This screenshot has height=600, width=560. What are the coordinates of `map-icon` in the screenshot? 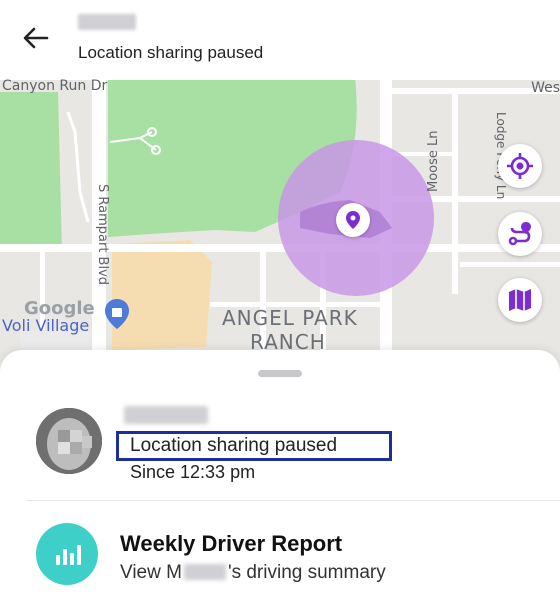 It's located at (520, 300).